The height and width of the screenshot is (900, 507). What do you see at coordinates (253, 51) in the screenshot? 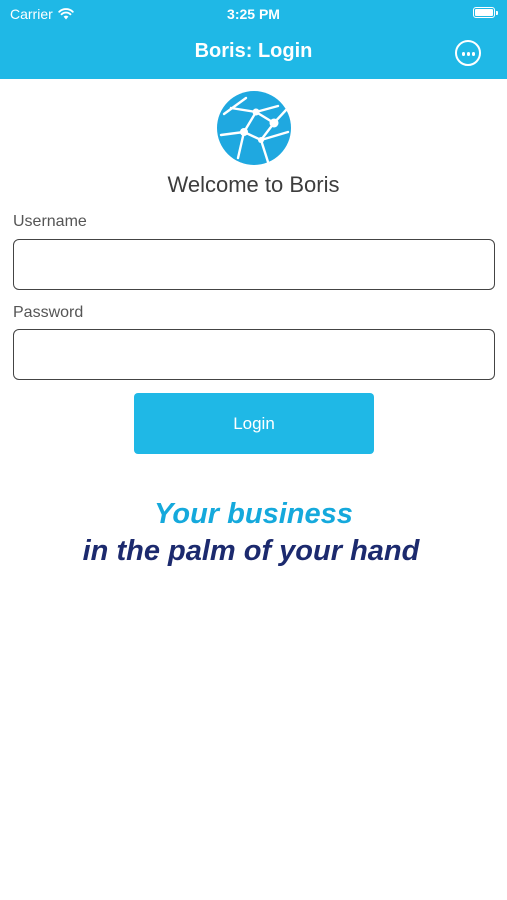
I see `page-title: Boris: Login` at bounding box center [253, 51].